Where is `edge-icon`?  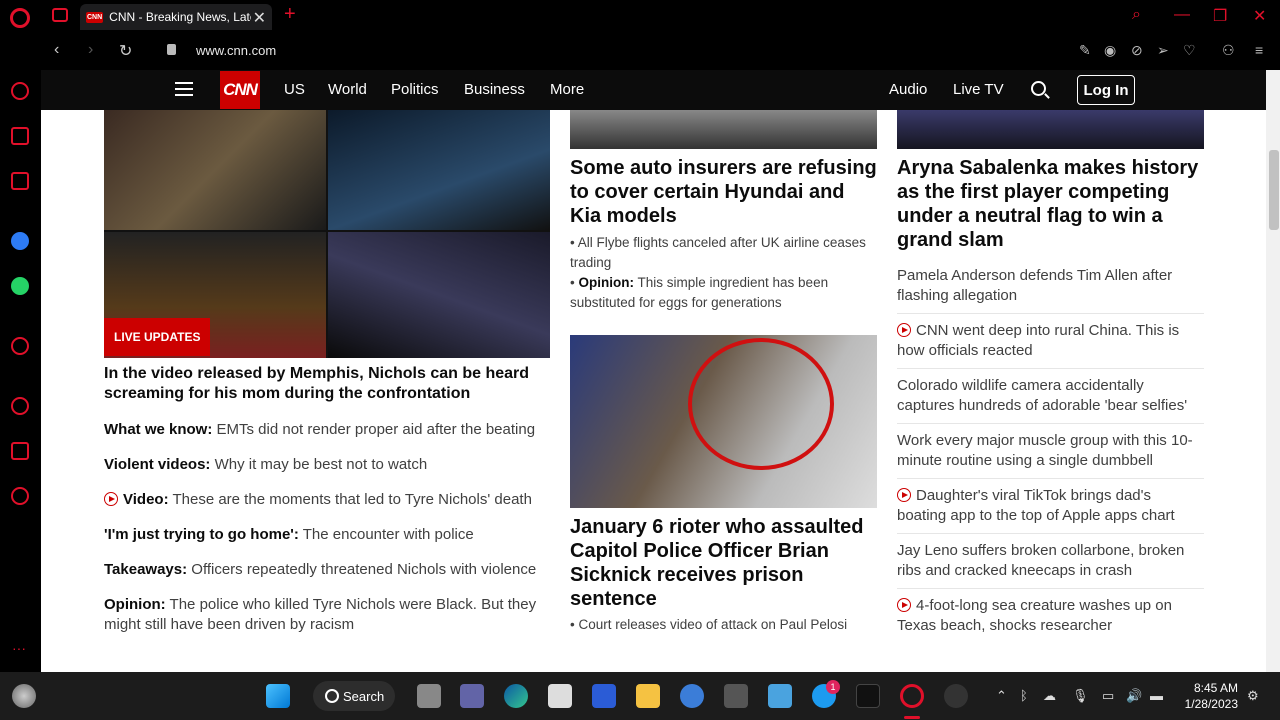
edge-icon is located at coordinates (516, 696).